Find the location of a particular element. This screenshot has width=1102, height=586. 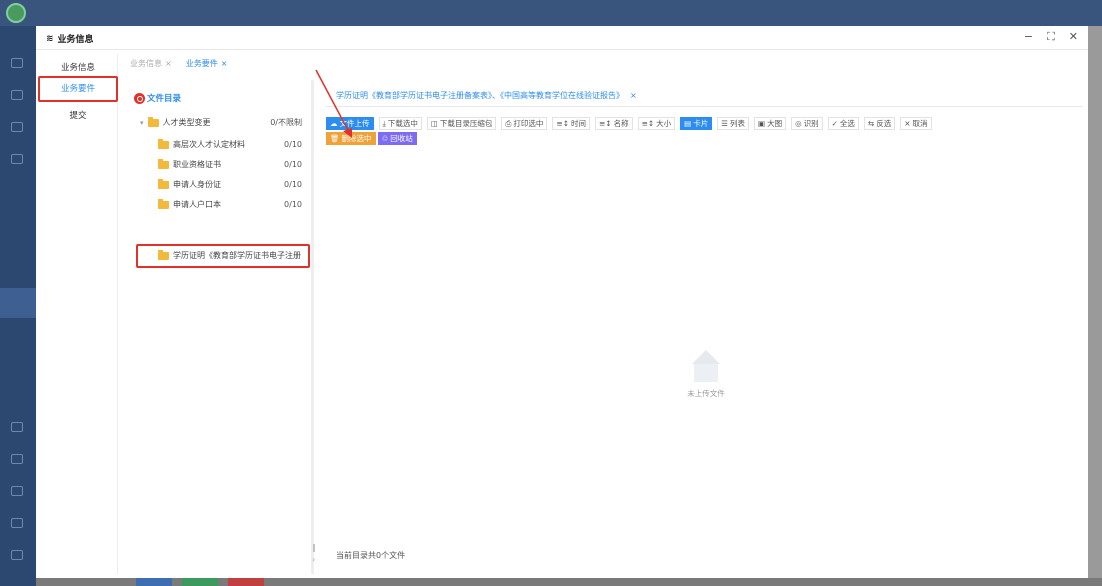

tree-item-education-proof: 学历证明《教育部学历证书电子注册 is located at coordinates (234, 256).